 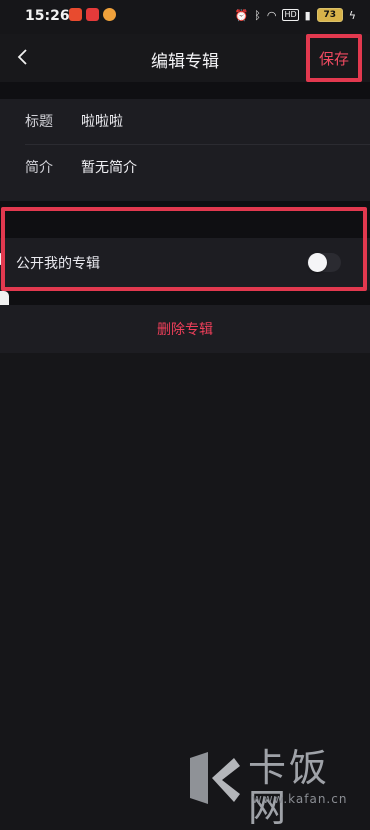 What do you see at coordinates (197, 167) in the screenshot?
I see `intro-row: 简介 暂无简介` at bounding box center [197, 167].